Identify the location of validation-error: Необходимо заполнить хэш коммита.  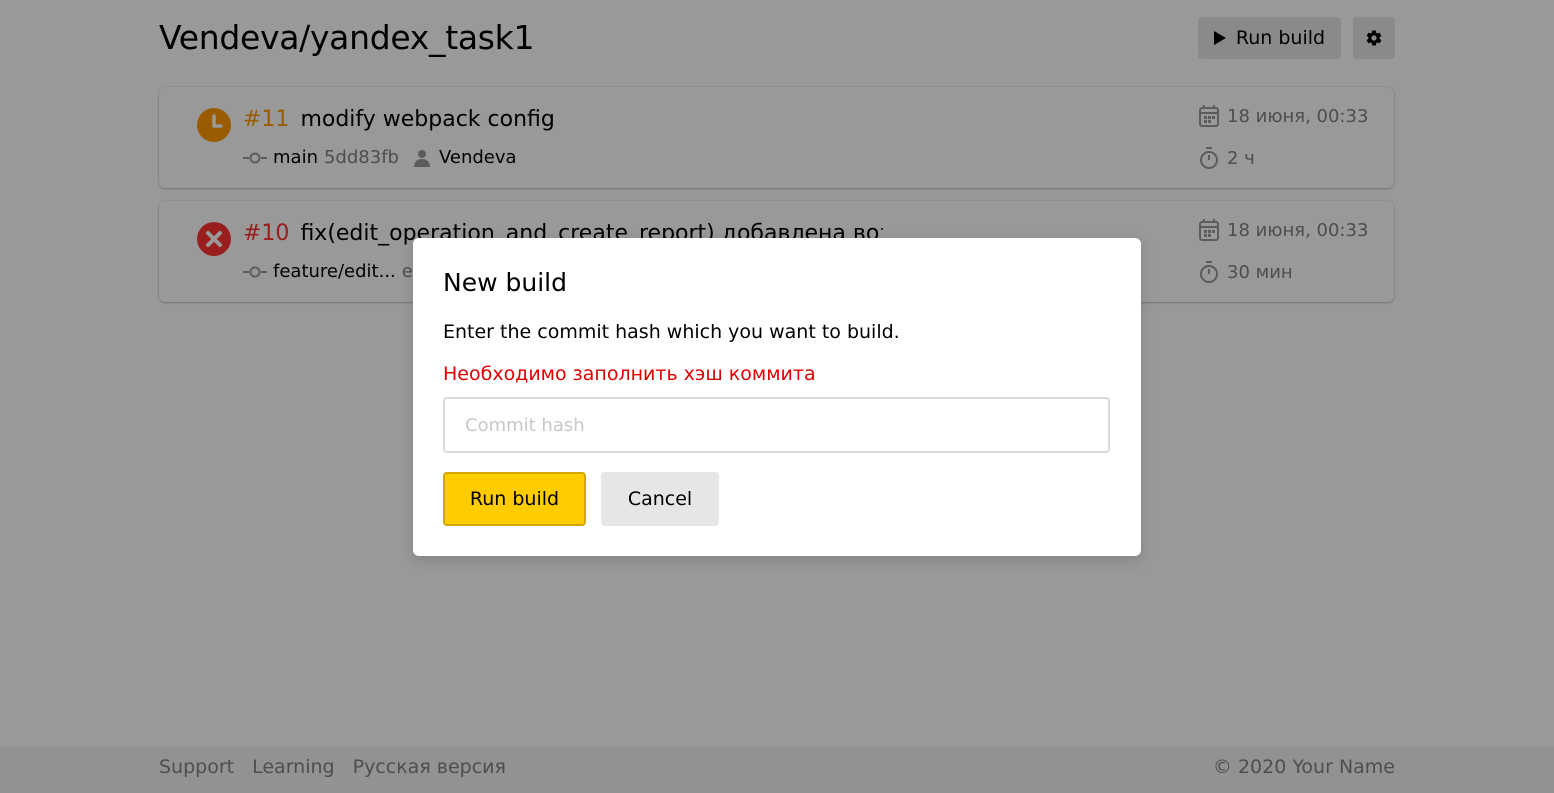
(629, 374).